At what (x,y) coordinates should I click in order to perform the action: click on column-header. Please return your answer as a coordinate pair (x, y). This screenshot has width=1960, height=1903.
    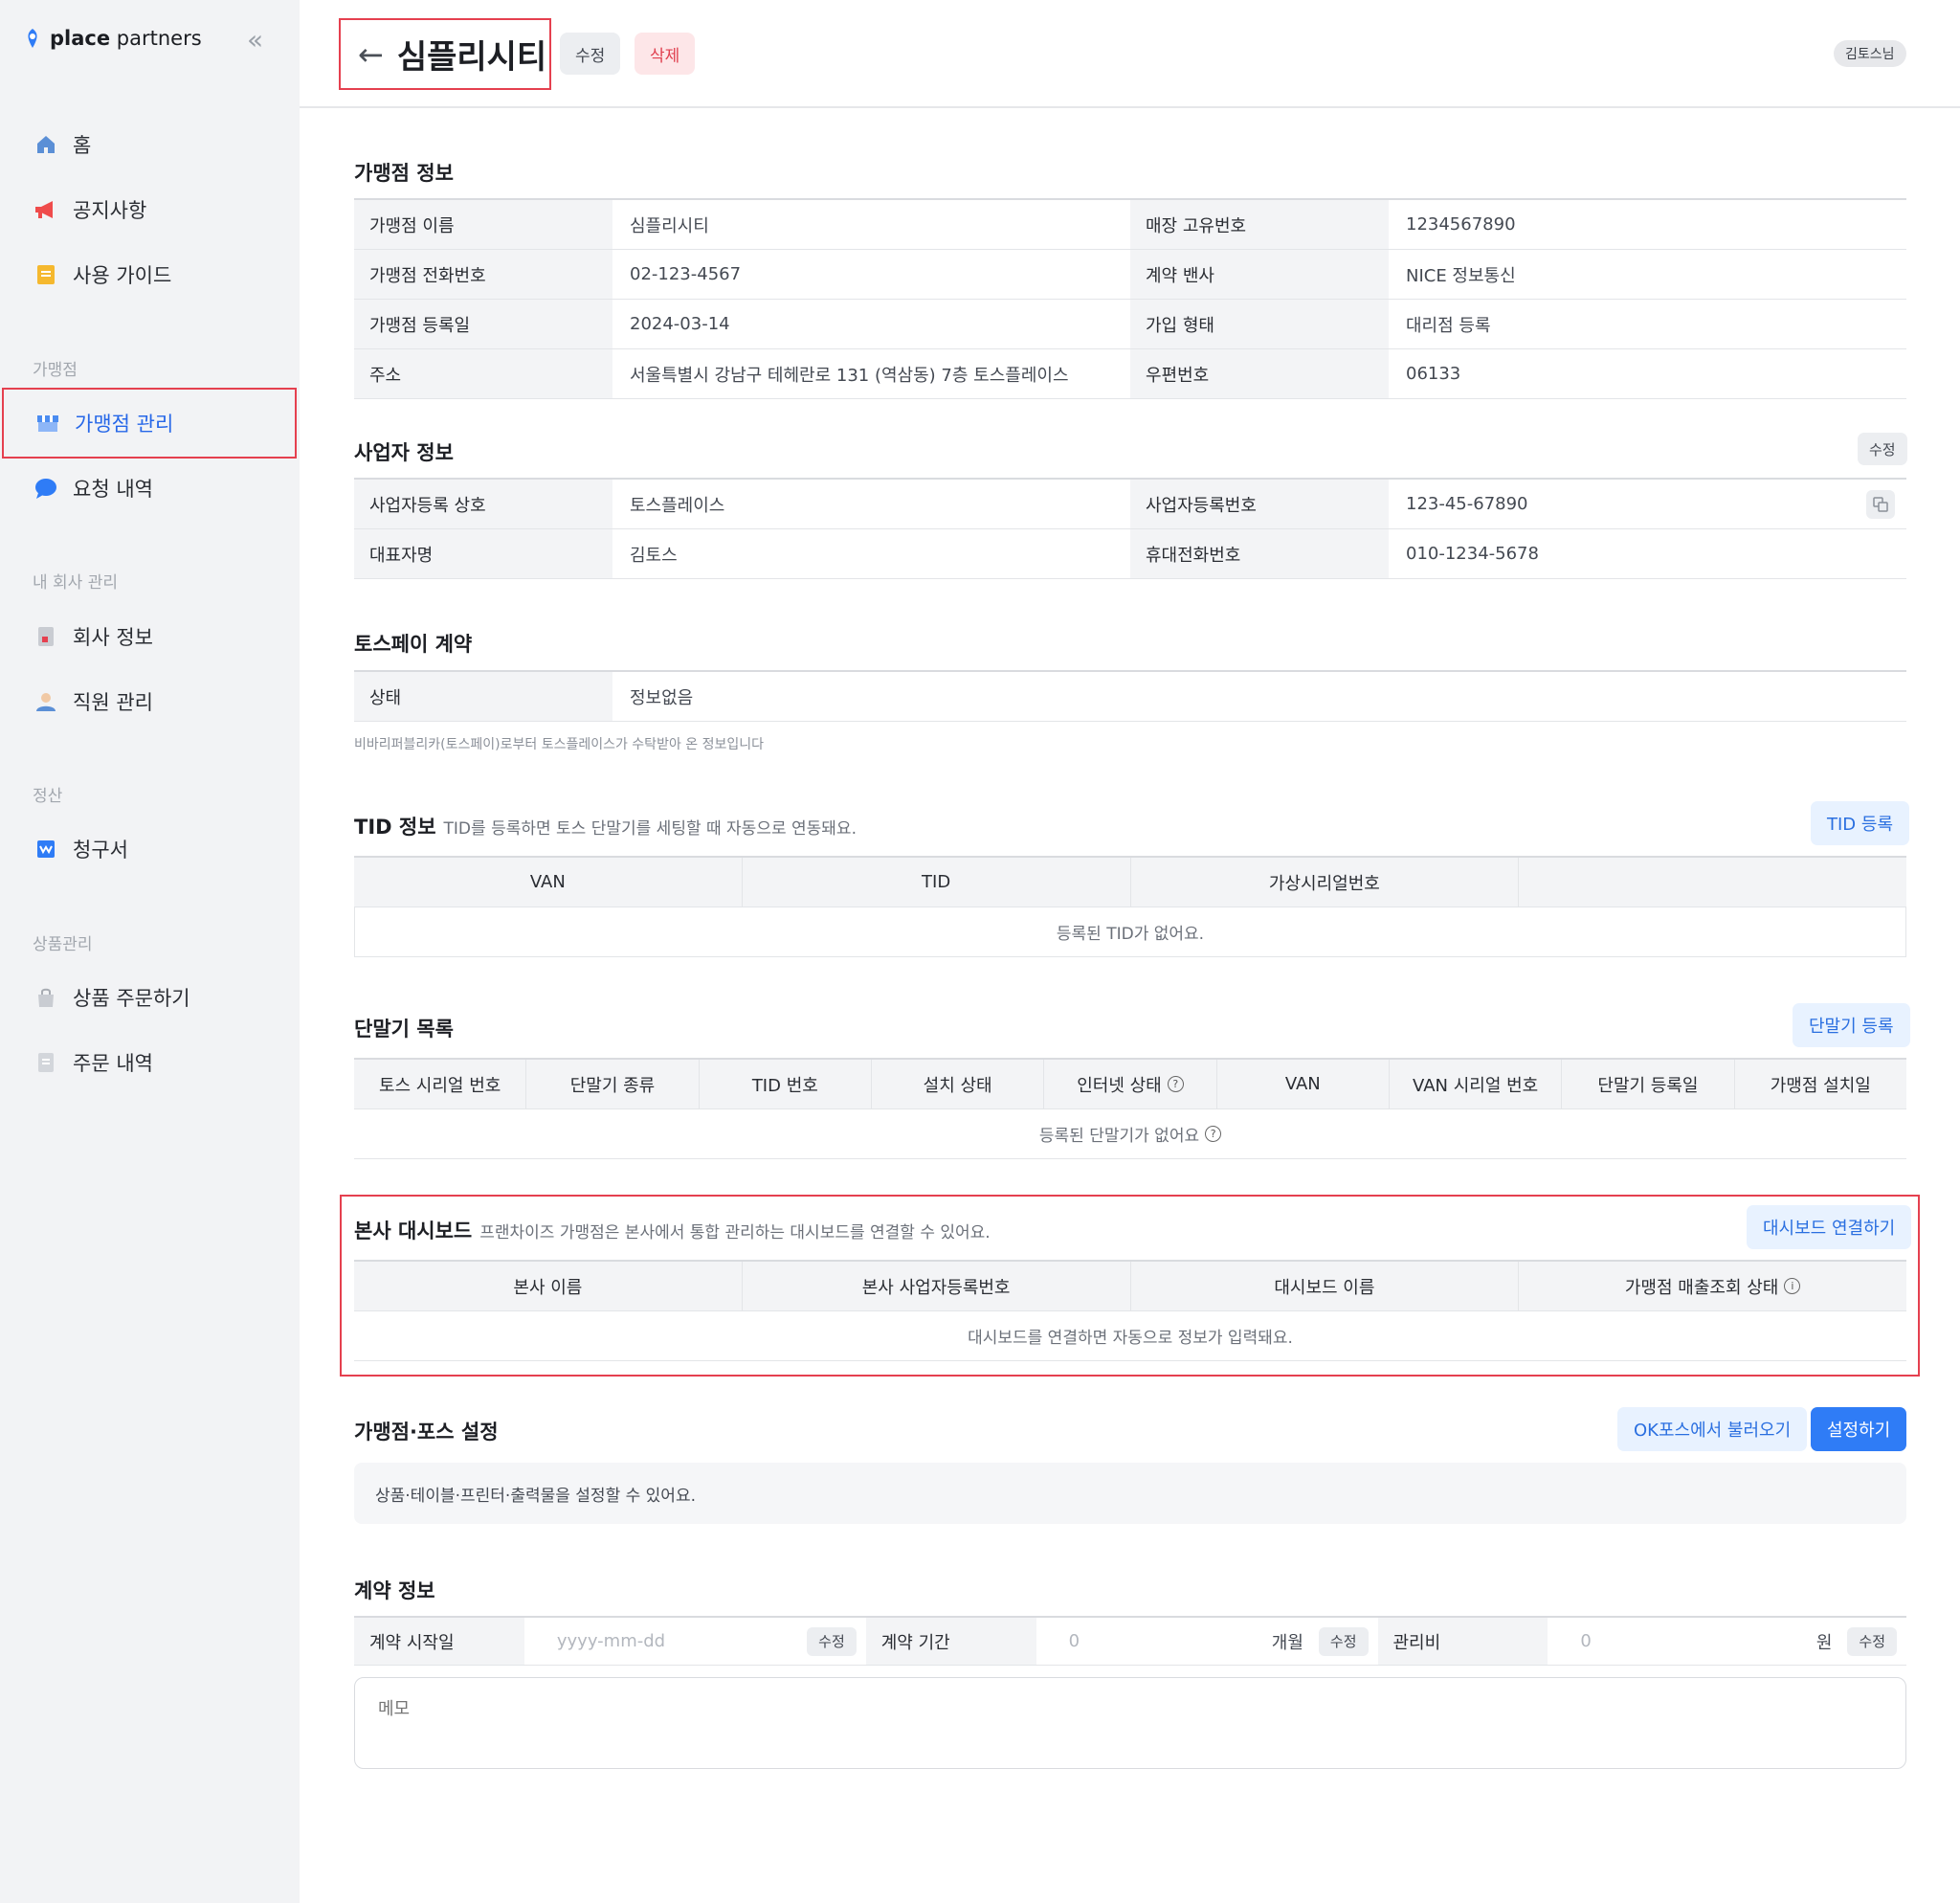
    Looking at the image, I should click on (1713, 882).